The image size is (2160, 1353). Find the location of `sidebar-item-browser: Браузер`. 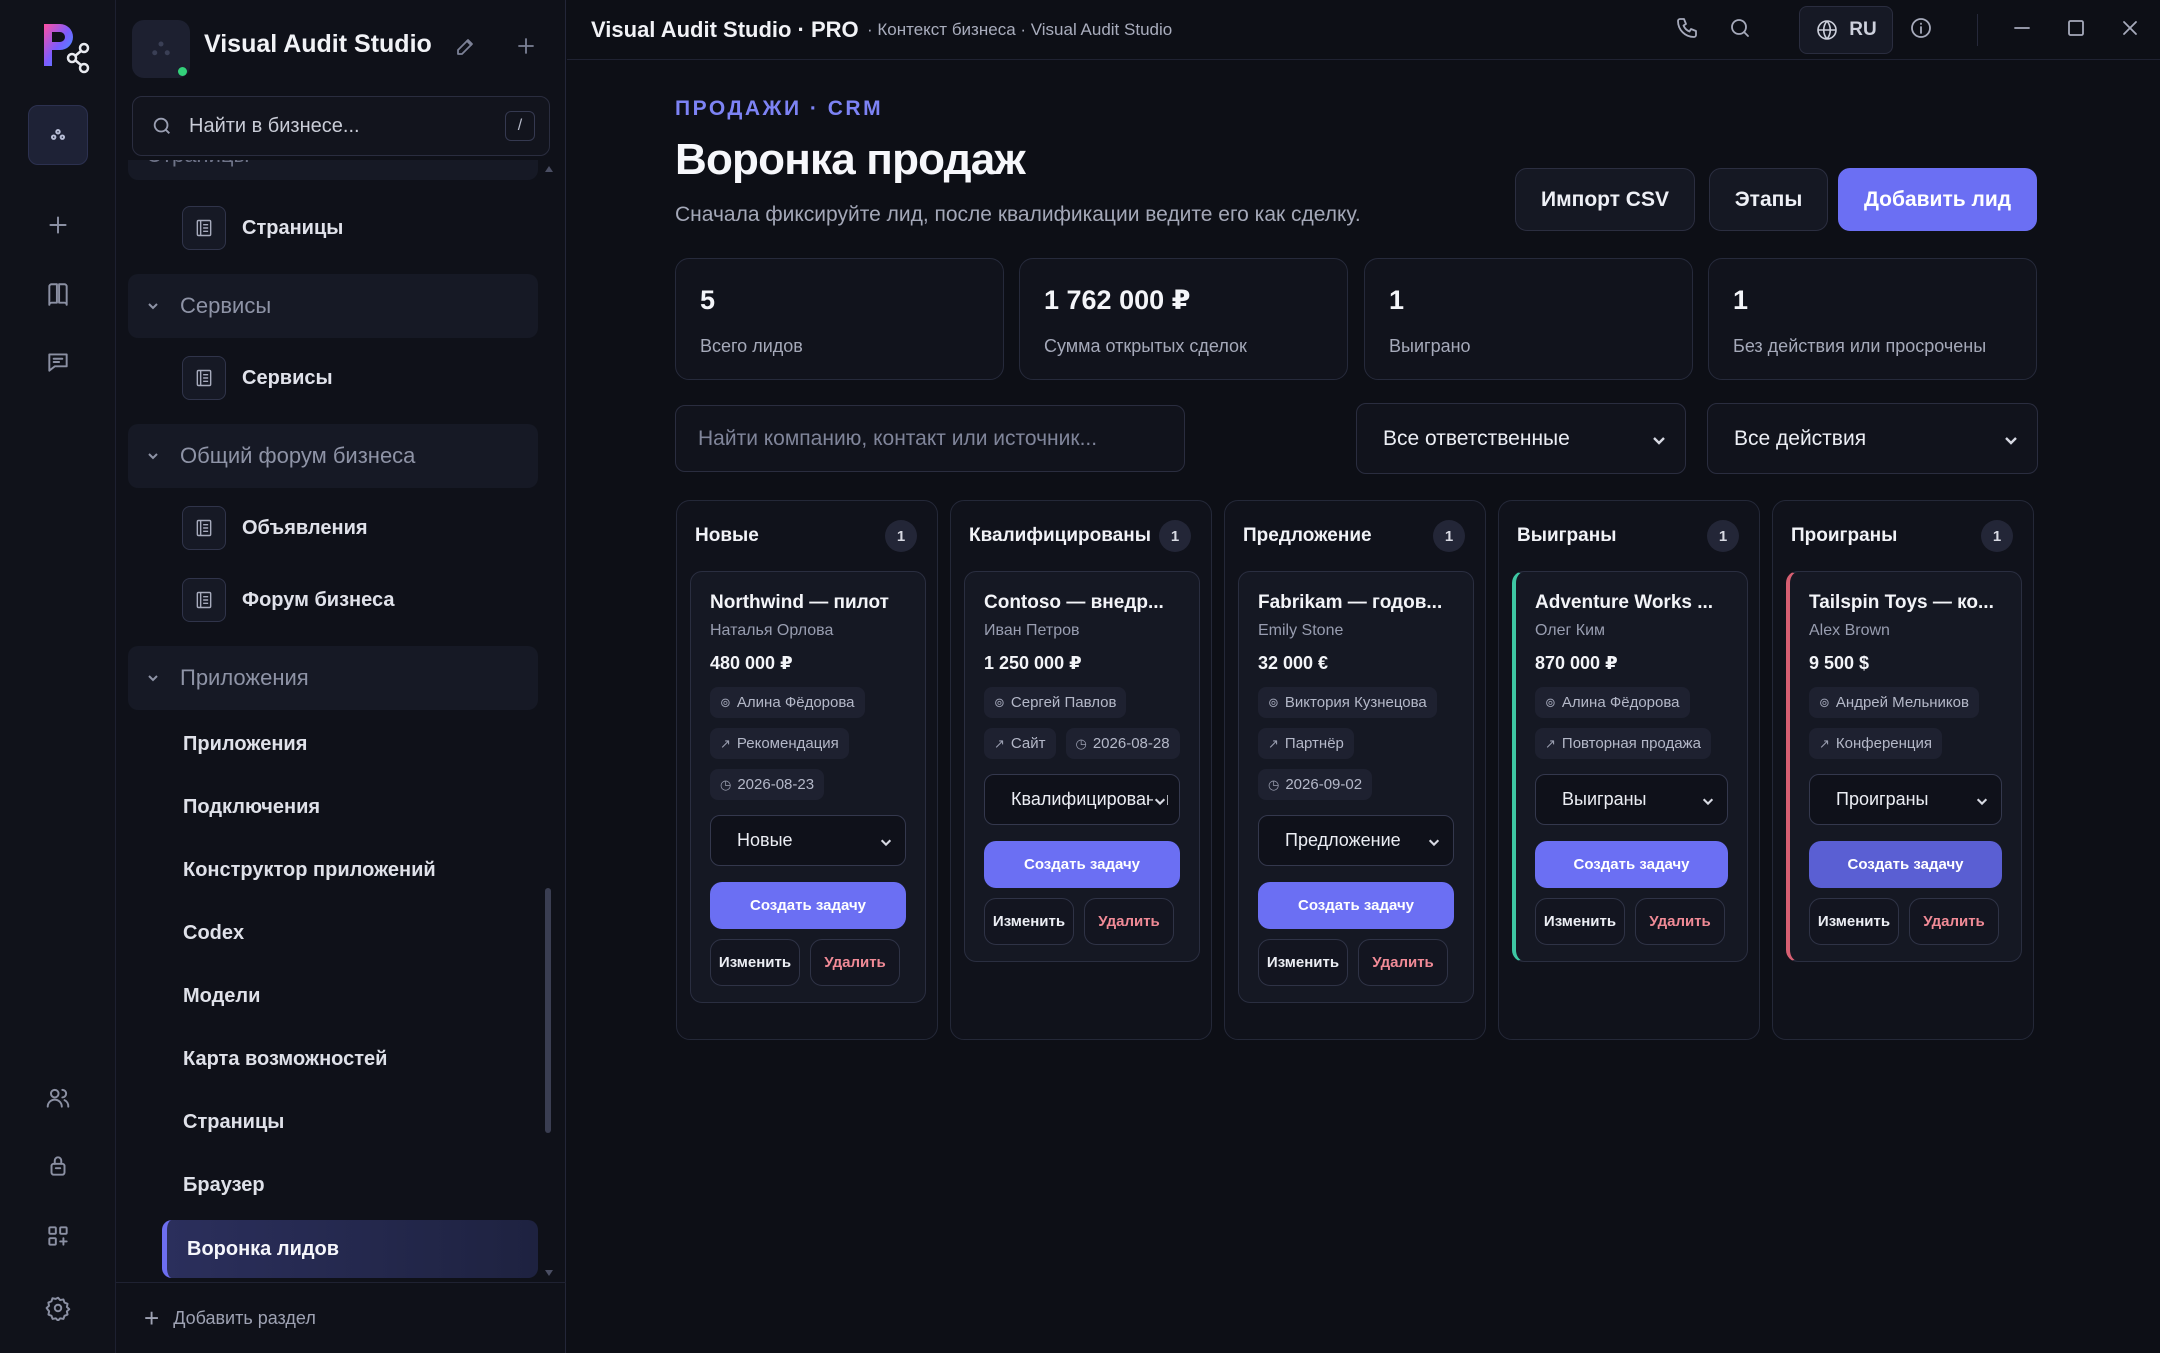

sidebar-item-browser: Браузер is located at coordinates (224, 1185).